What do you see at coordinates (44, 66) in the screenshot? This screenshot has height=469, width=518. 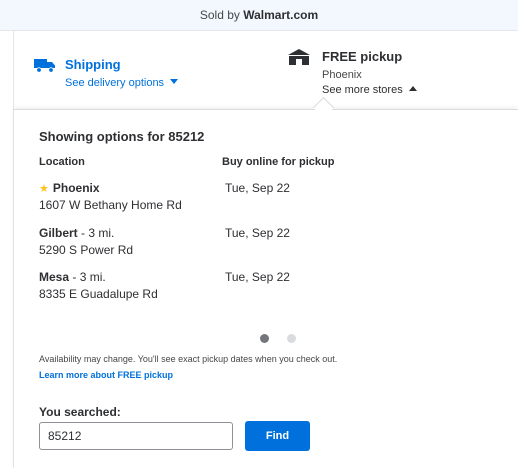 I see `truck-icon` at bounding box center [44, 66].